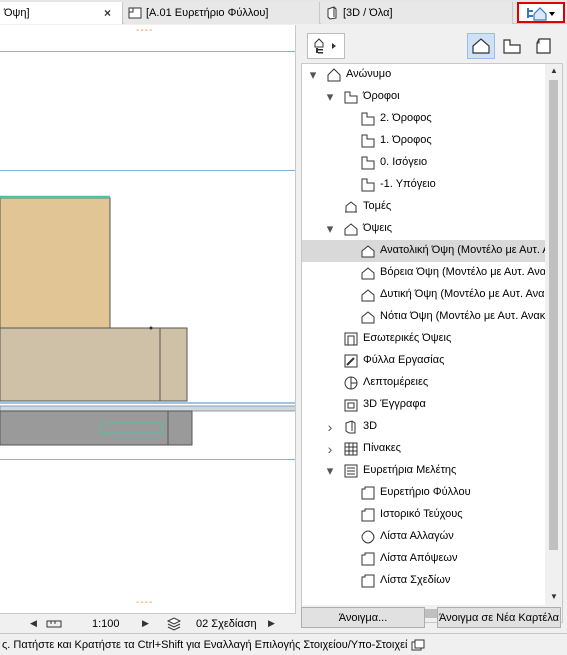 This screenshot has height=655, width=567. I want to click on elevation-marker: ----, so click(145, 602).